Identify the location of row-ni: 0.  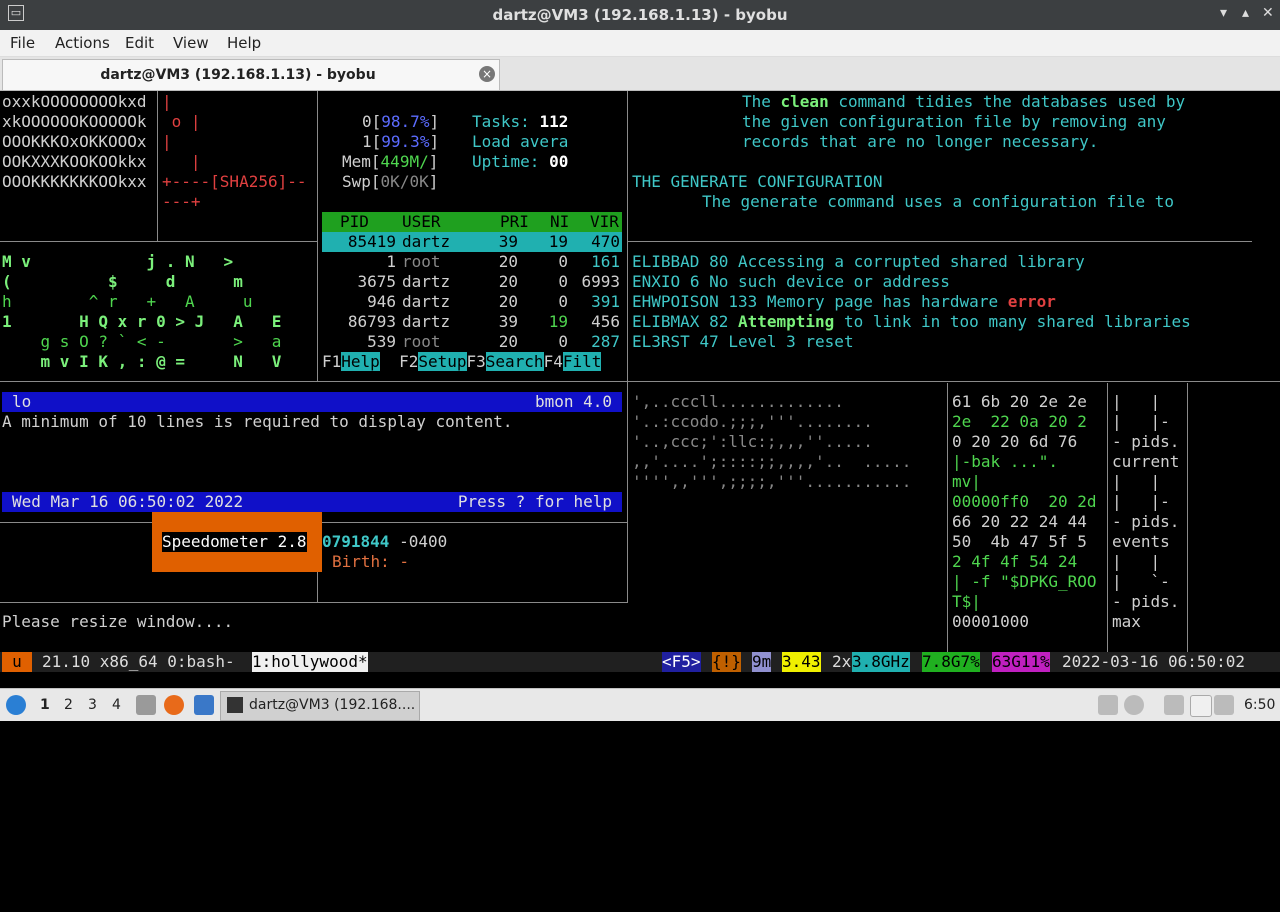
(563, 301).